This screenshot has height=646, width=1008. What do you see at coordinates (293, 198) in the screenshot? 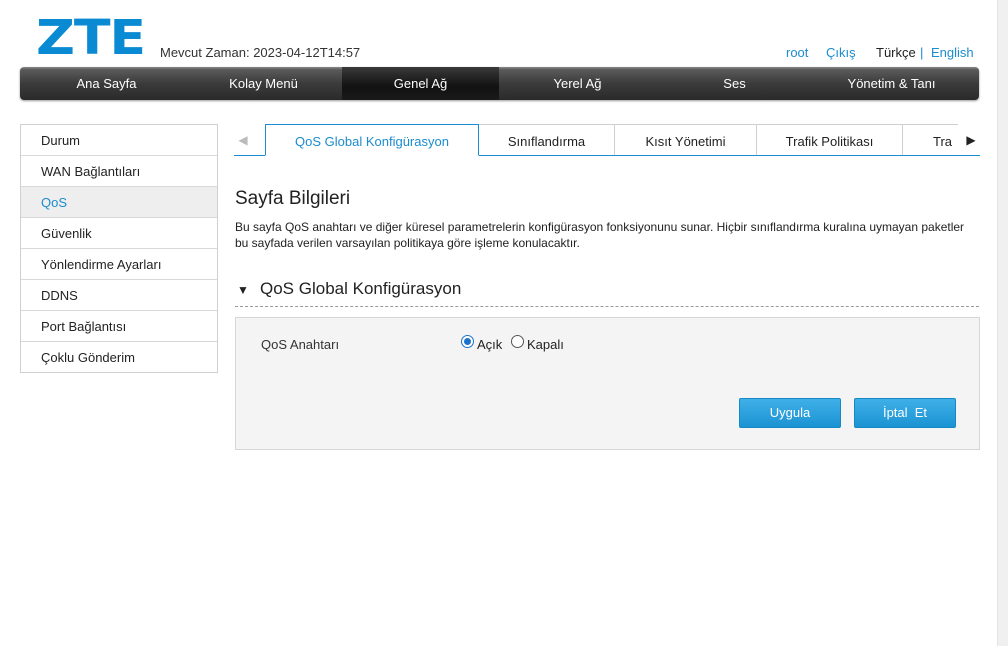
I see `page-title: Sayfa Bilgileri` at bounding box center [293, 198].